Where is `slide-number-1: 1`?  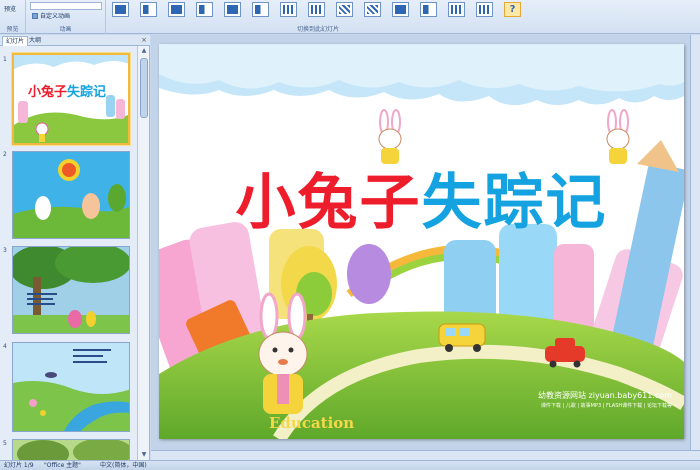
slide-number-1: 1 is located at coordinates (5, 59).